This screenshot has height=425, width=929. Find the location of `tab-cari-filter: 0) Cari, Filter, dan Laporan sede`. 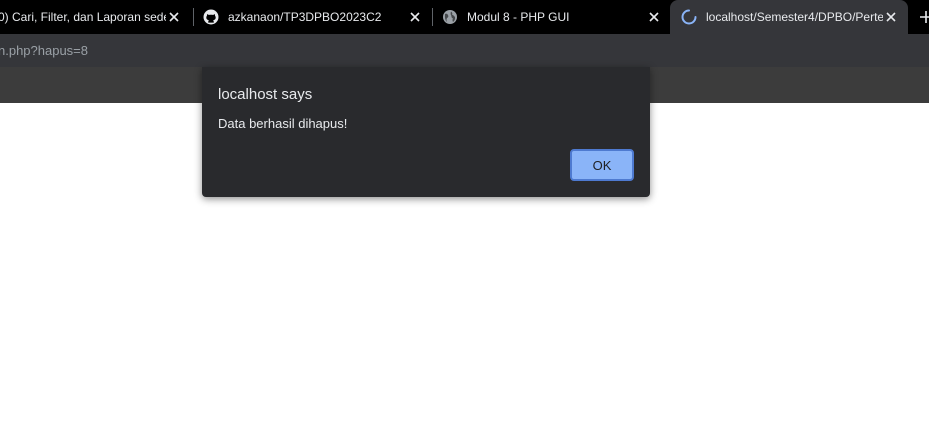

tab-cari-filter: 0) Cari, Filter, dan Laporan sede is located at coordinates (94, 17).